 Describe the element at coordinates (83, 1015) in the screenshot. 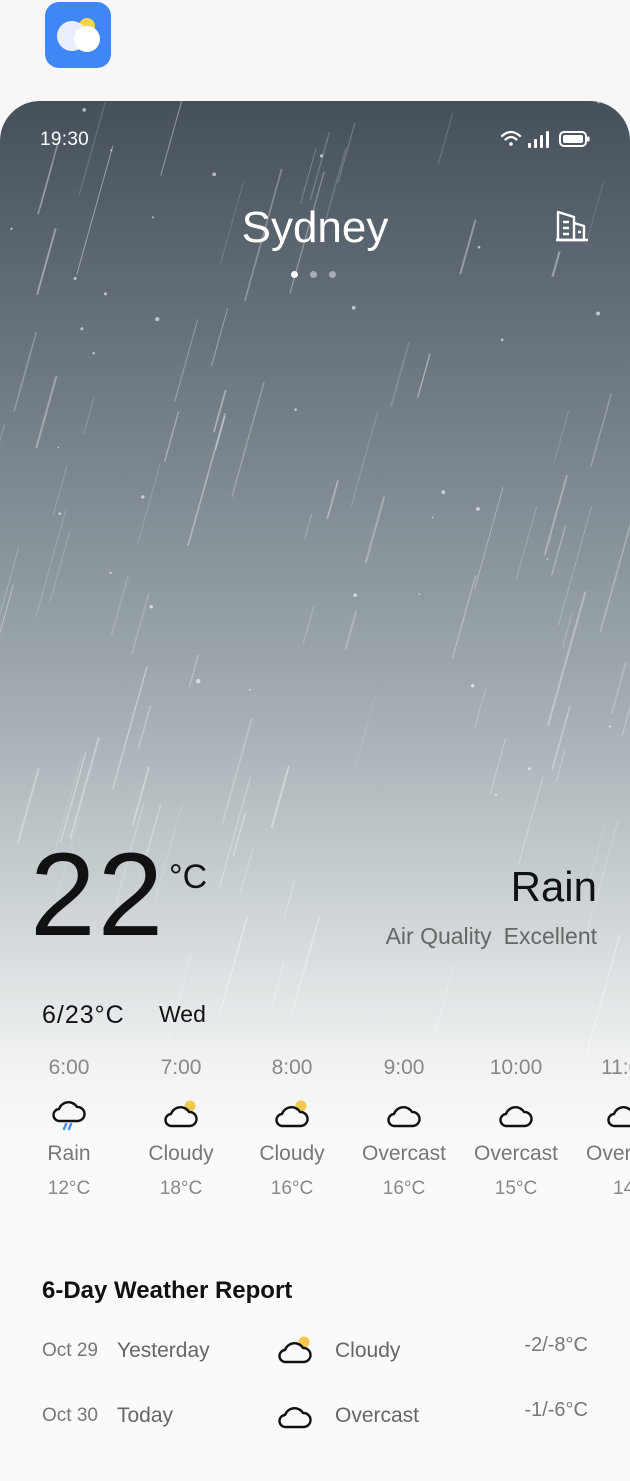

I see `daily-range: 6/23°C` at that location.